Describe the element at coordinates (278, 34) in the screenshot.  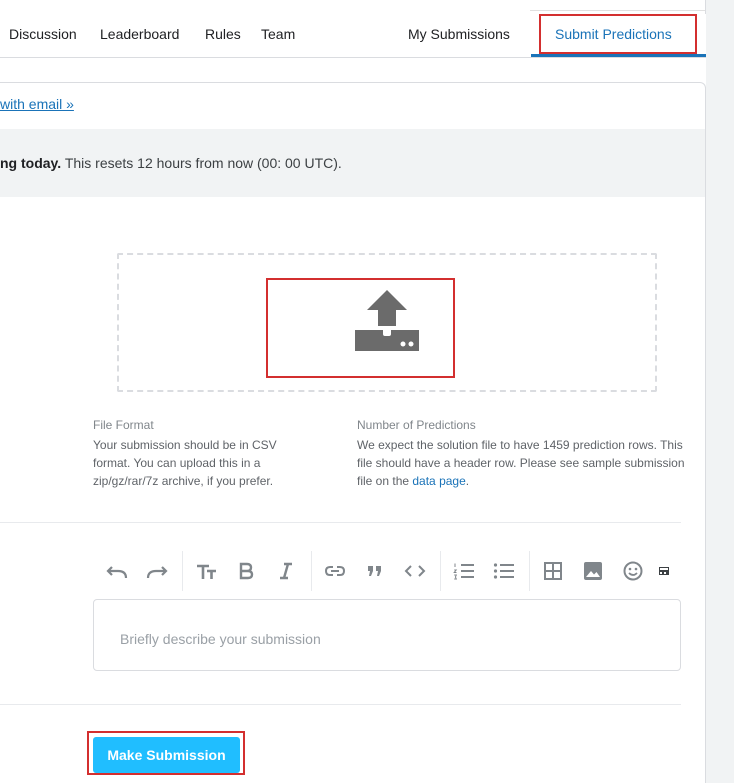
I see `tab-team: Team` at that location.